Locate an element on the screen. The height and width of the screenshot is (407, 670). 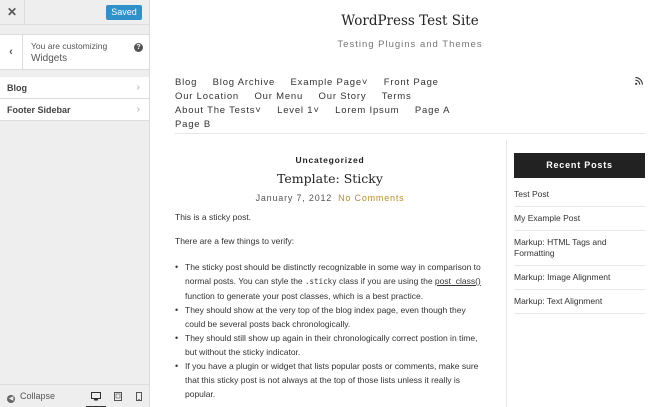
menu-item: Terms is located at coordinates (397, 96).